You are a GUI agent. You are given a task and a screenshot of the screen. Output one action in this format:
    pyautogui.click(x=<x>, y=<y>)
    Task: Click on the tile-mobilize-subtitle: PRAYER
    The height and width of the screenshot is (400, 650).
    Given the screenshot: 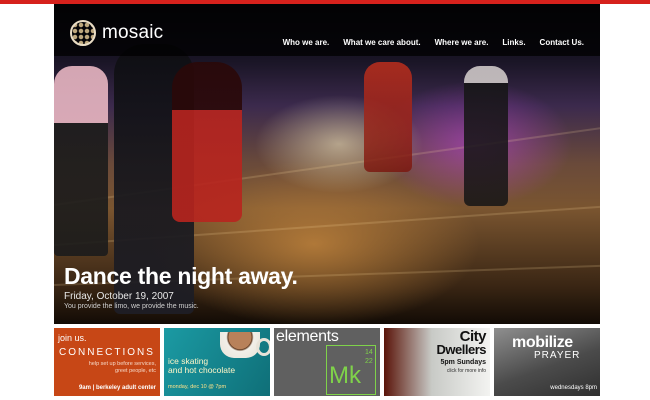 What is the action you would take?
    pyautogui.click(x=557, y=355)
    